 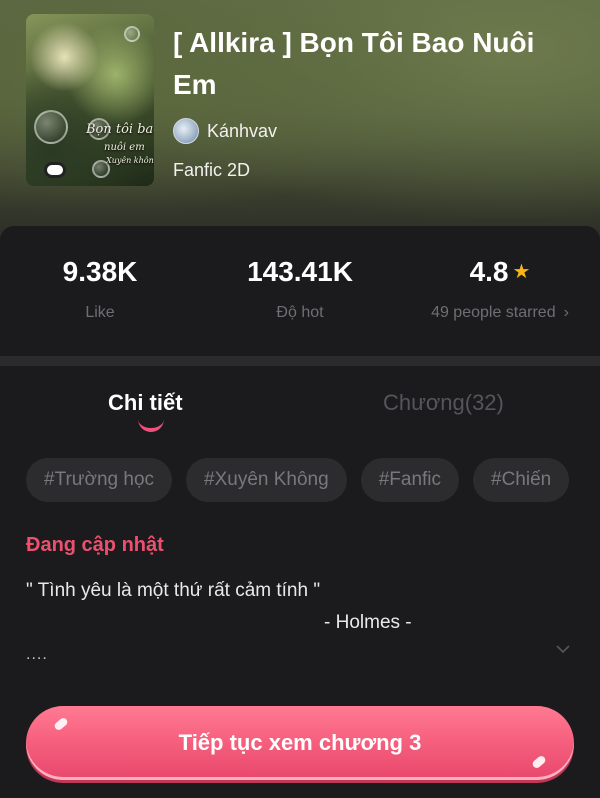 What do you see at coordinates (100, 271) in the screenshot?
I see `like-count: 9.38K` at bounding box center [100, 271].